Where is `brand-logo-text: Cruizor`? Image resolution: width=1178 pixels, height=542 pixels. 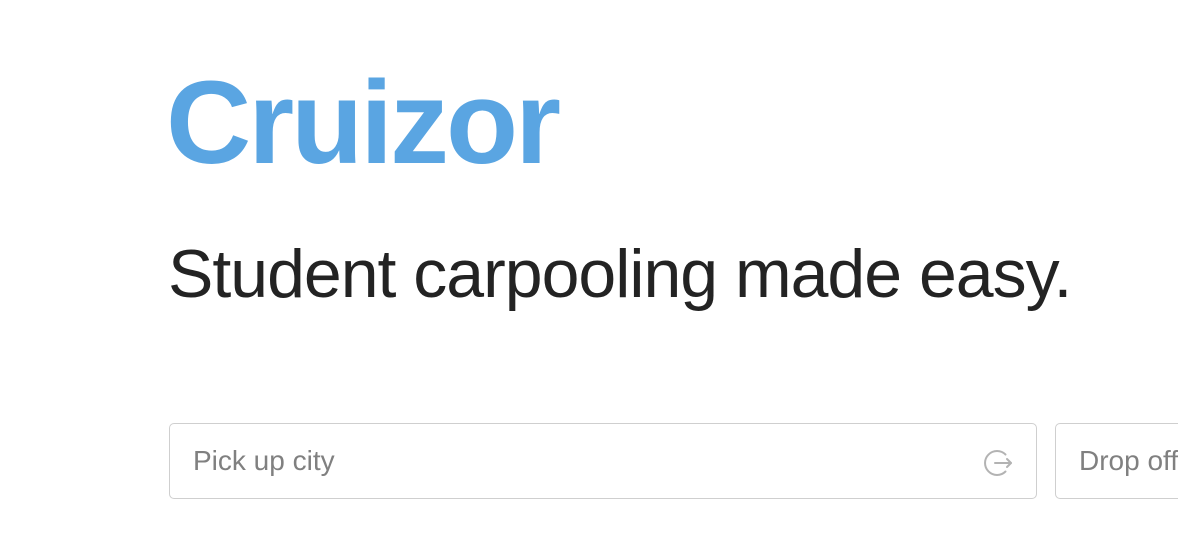
brand-logo-text: Cruizor is located at coordinates (363, 123).